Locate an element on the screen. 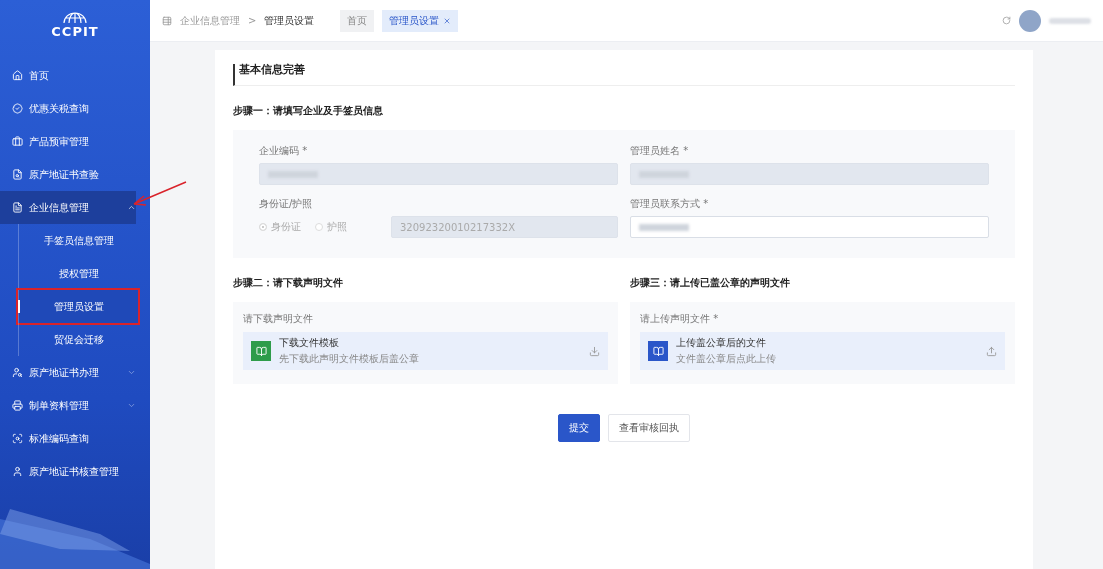 This screenshot has width=1103, height=569. menu-toggle-icon is located at coordinates (167, 20).